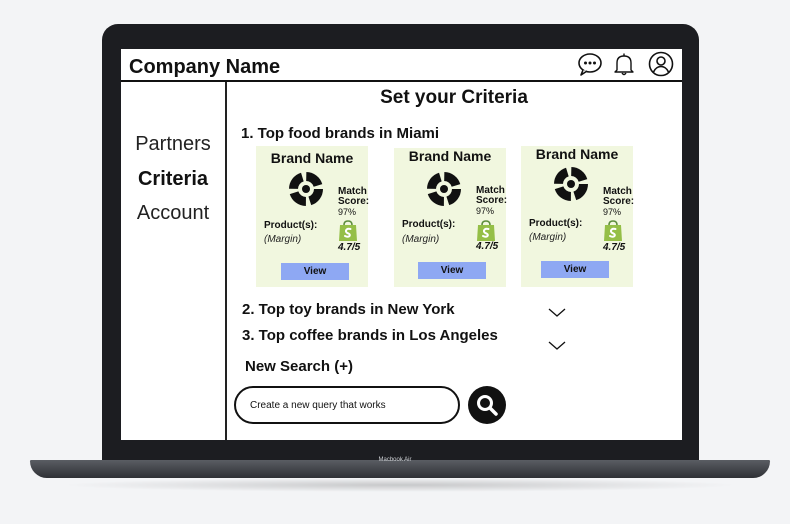  I want to click on search-icon, so click(487, 405).